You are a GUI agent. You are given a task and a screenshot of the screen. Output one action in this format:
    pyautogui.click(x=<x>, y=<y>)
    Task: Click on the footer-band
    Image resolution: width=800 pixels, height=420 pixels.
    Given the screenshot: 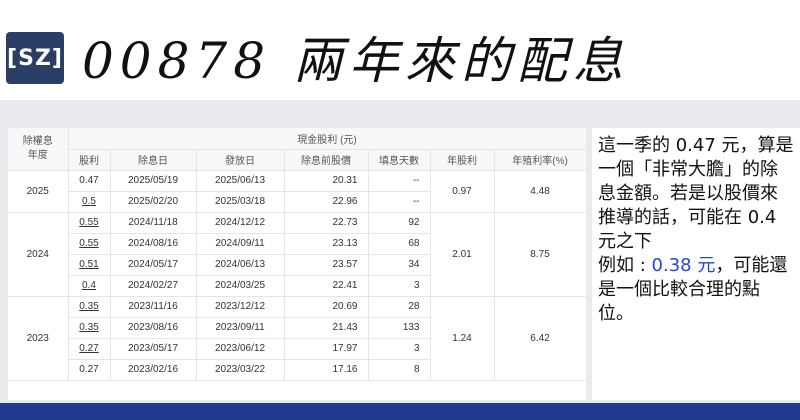 What is the action you would take?
    pyautogui.click(x=400, y=411)
    